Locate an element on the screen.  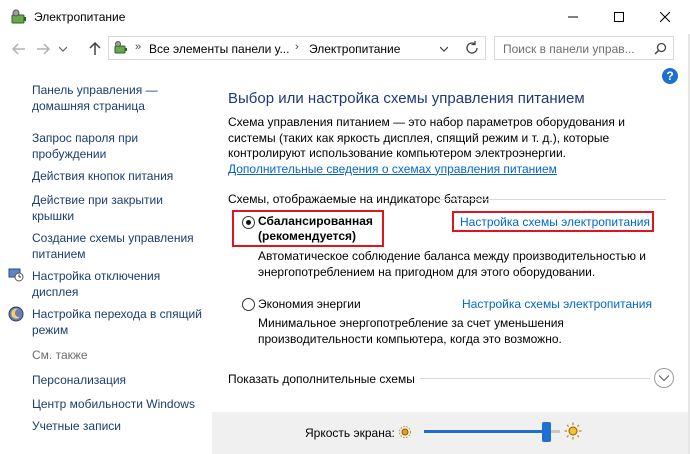
brightness-label: Яркость экрана: is located at coordinates (350, 433).